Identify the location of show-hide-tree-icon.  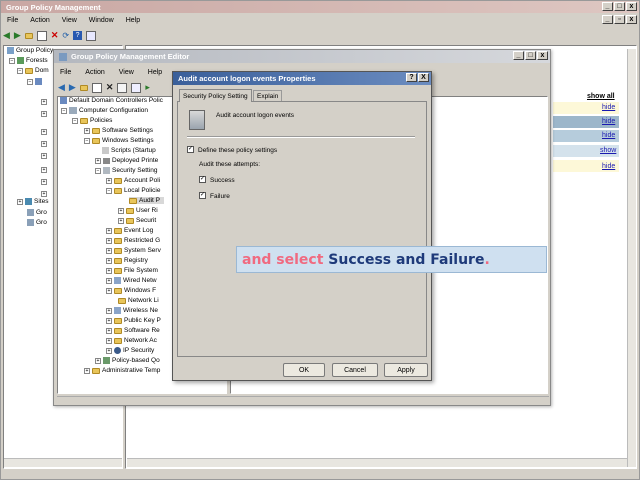
(41, 35).